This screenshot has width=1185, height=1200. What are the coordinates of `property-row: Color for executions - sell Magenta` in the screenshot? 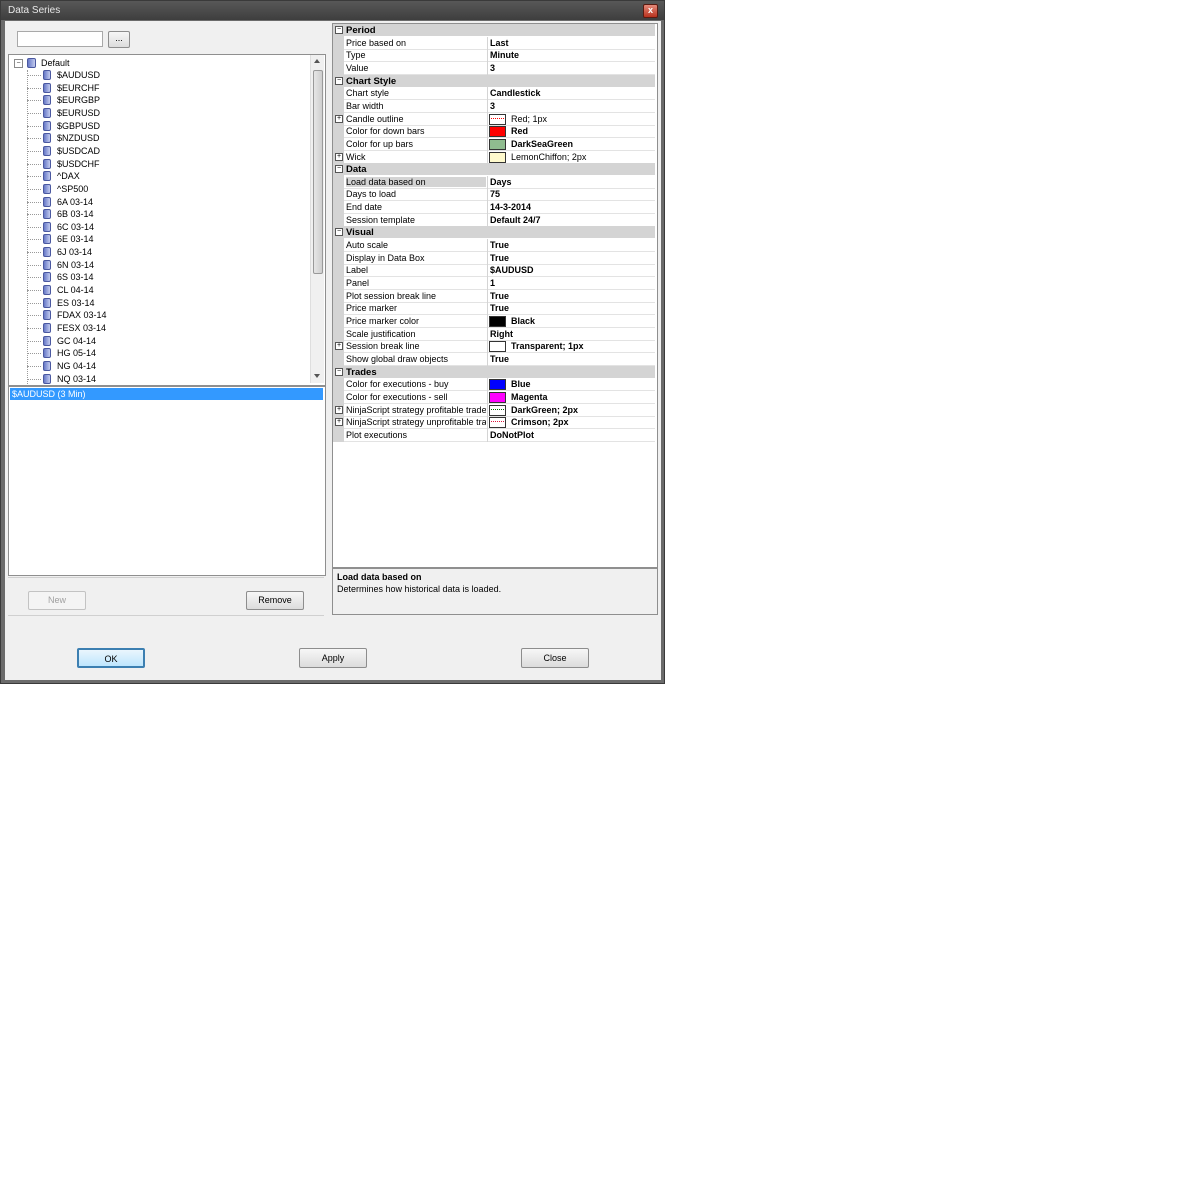 It's located at (494, 397).